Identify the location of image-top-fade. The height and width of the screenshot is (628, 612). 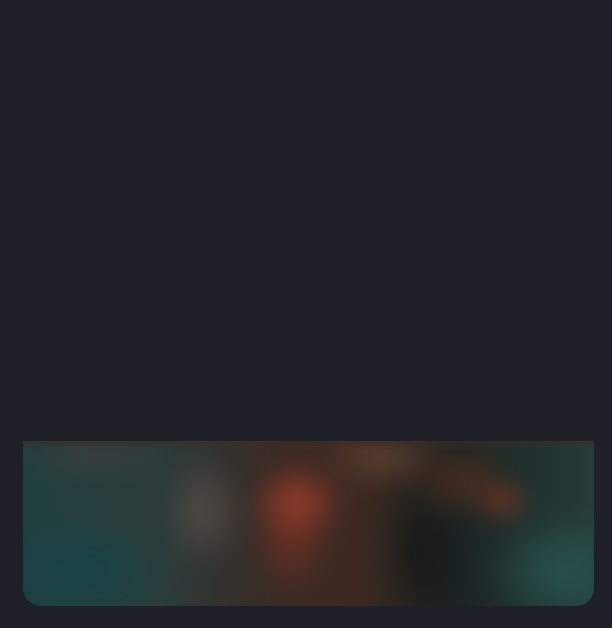
(308, 446).